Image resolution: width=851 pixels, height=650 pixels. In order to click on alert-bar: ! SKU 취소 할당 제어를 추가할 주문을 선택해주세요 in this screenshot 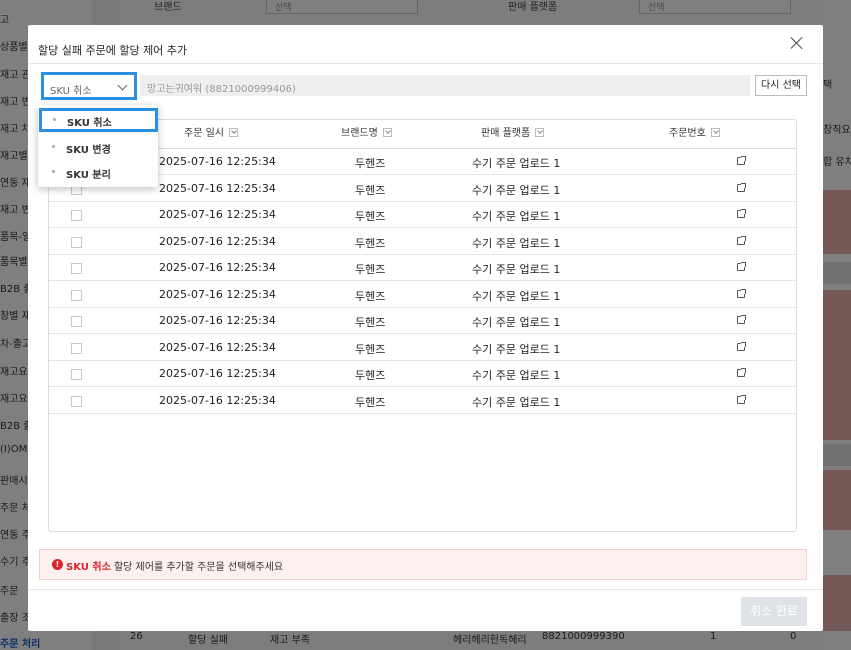, I will do `click(423, 564)`.